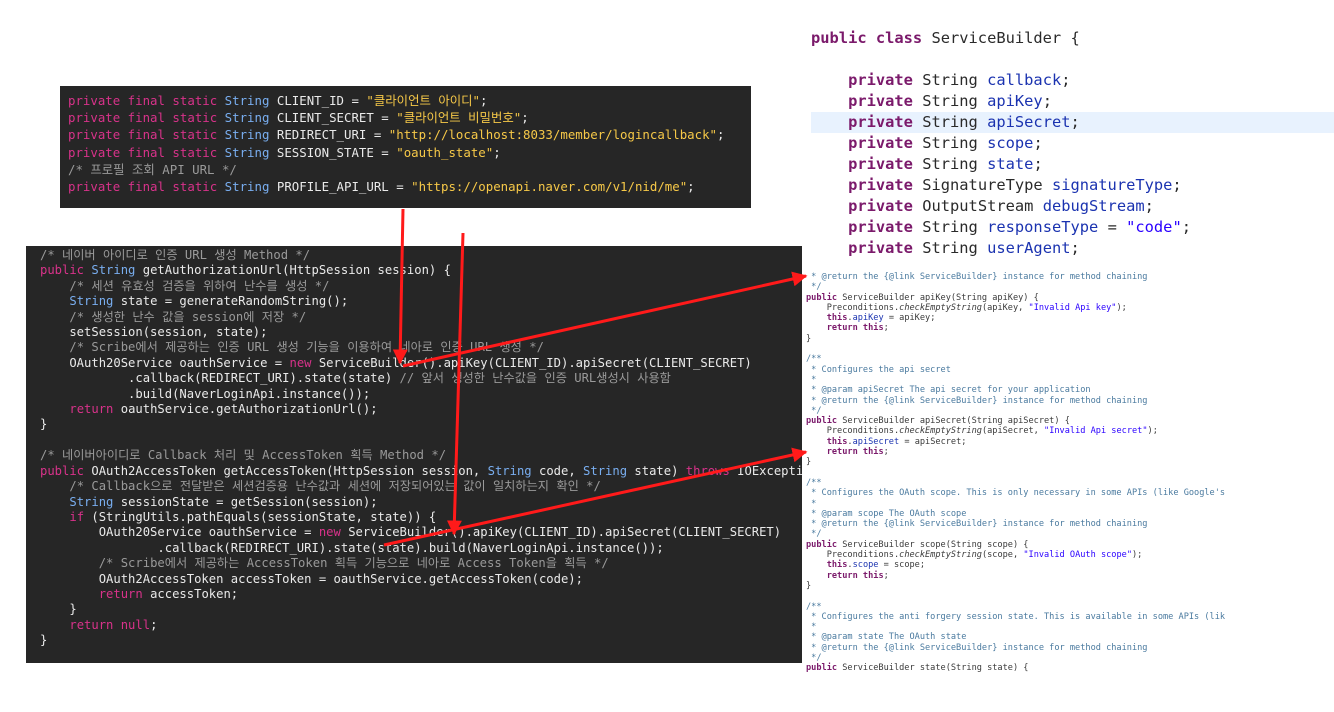 The width and height of the screenshot is (1334, 712). What do you see at coordinates (605, 319) in the screenshot?
I see `arrow-builder-to-apikey` at bounding box center [605, 319].